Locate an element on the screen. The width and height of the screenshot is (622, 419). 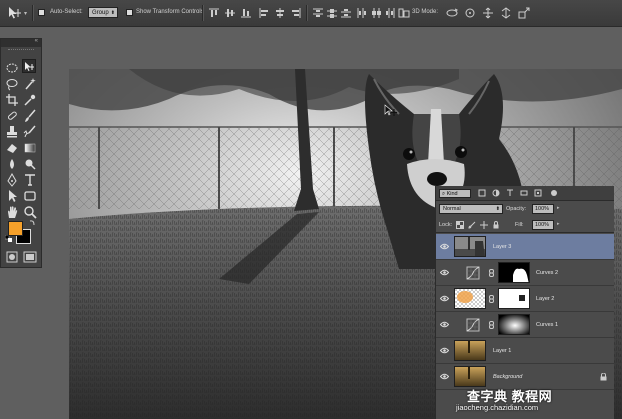
layer-name: Curves 1 is located at coordinates (547, 325).